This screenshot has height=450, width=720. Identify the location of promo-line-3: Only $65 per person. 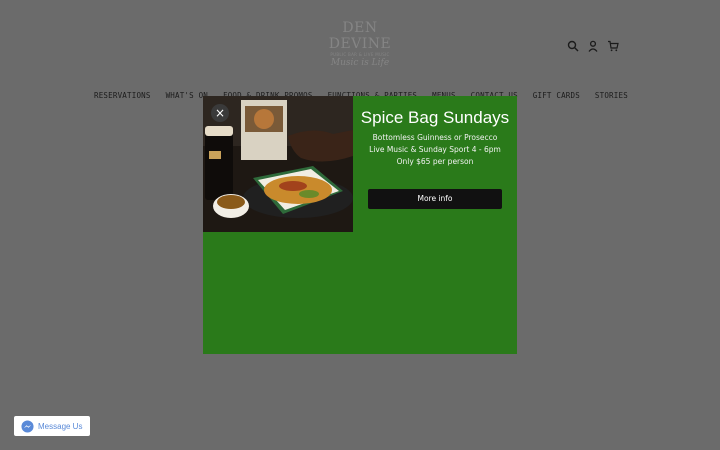
(435, 161).